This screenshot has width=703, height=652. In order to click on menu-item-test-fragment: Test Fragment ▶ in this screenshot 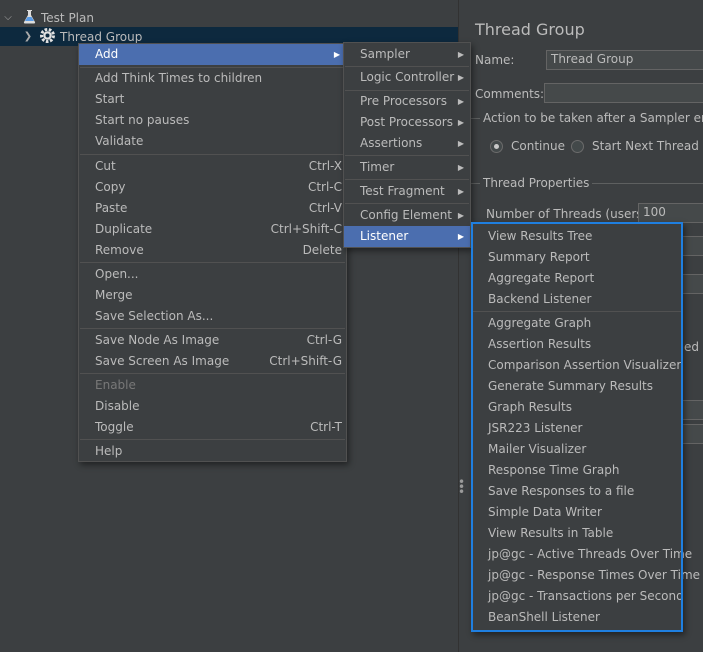, I will do `click(407, 191)`.